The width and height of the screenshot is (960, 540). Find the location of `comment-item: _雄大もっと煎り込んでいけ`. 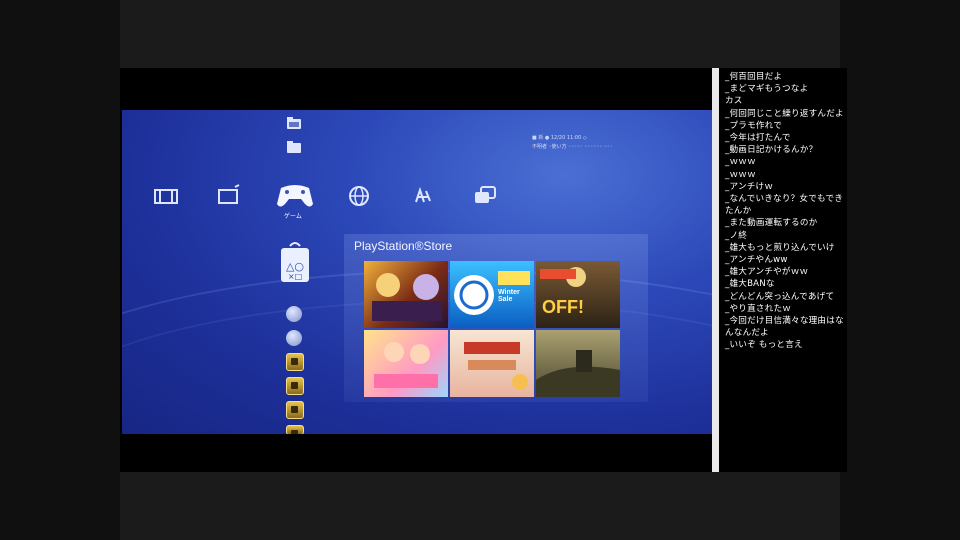

comment-item: _雄大もっと煎り込んでいけ is located at coordinates (780, 247).